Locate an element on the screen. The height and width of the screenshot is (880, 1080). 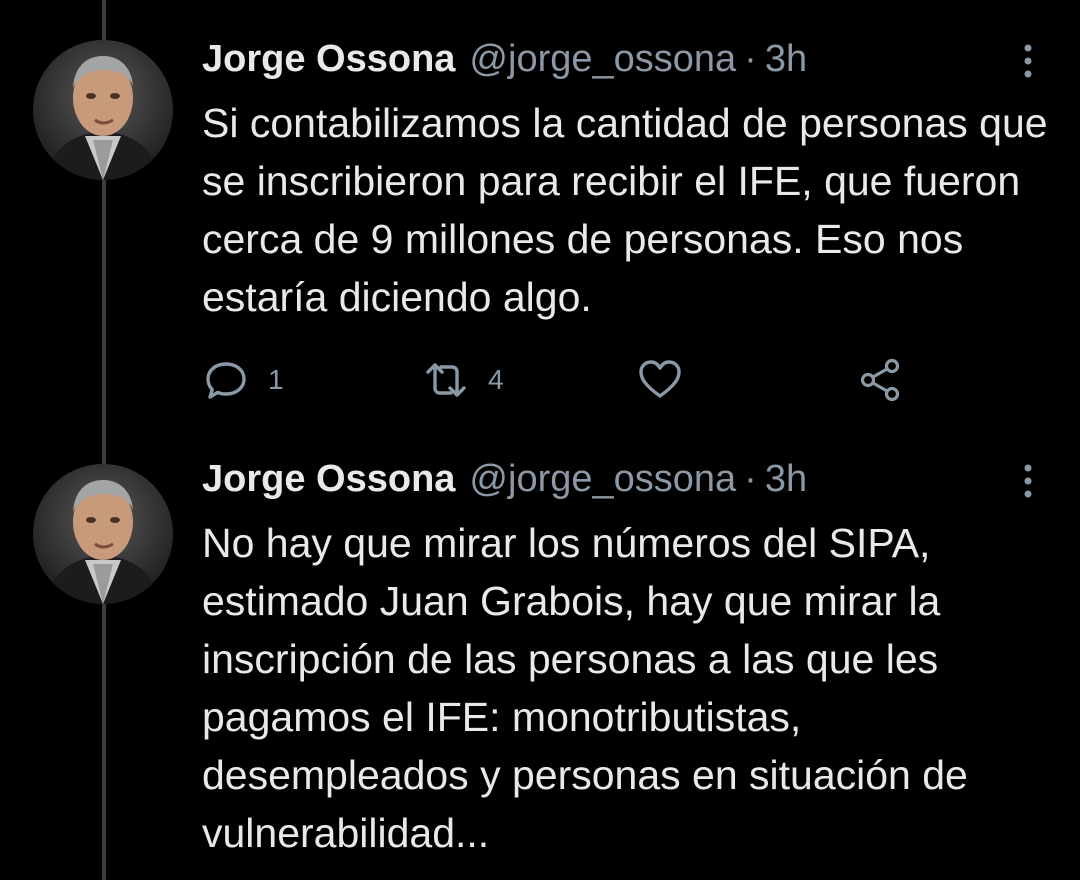
share-icon is located at coordinates (880, 380).